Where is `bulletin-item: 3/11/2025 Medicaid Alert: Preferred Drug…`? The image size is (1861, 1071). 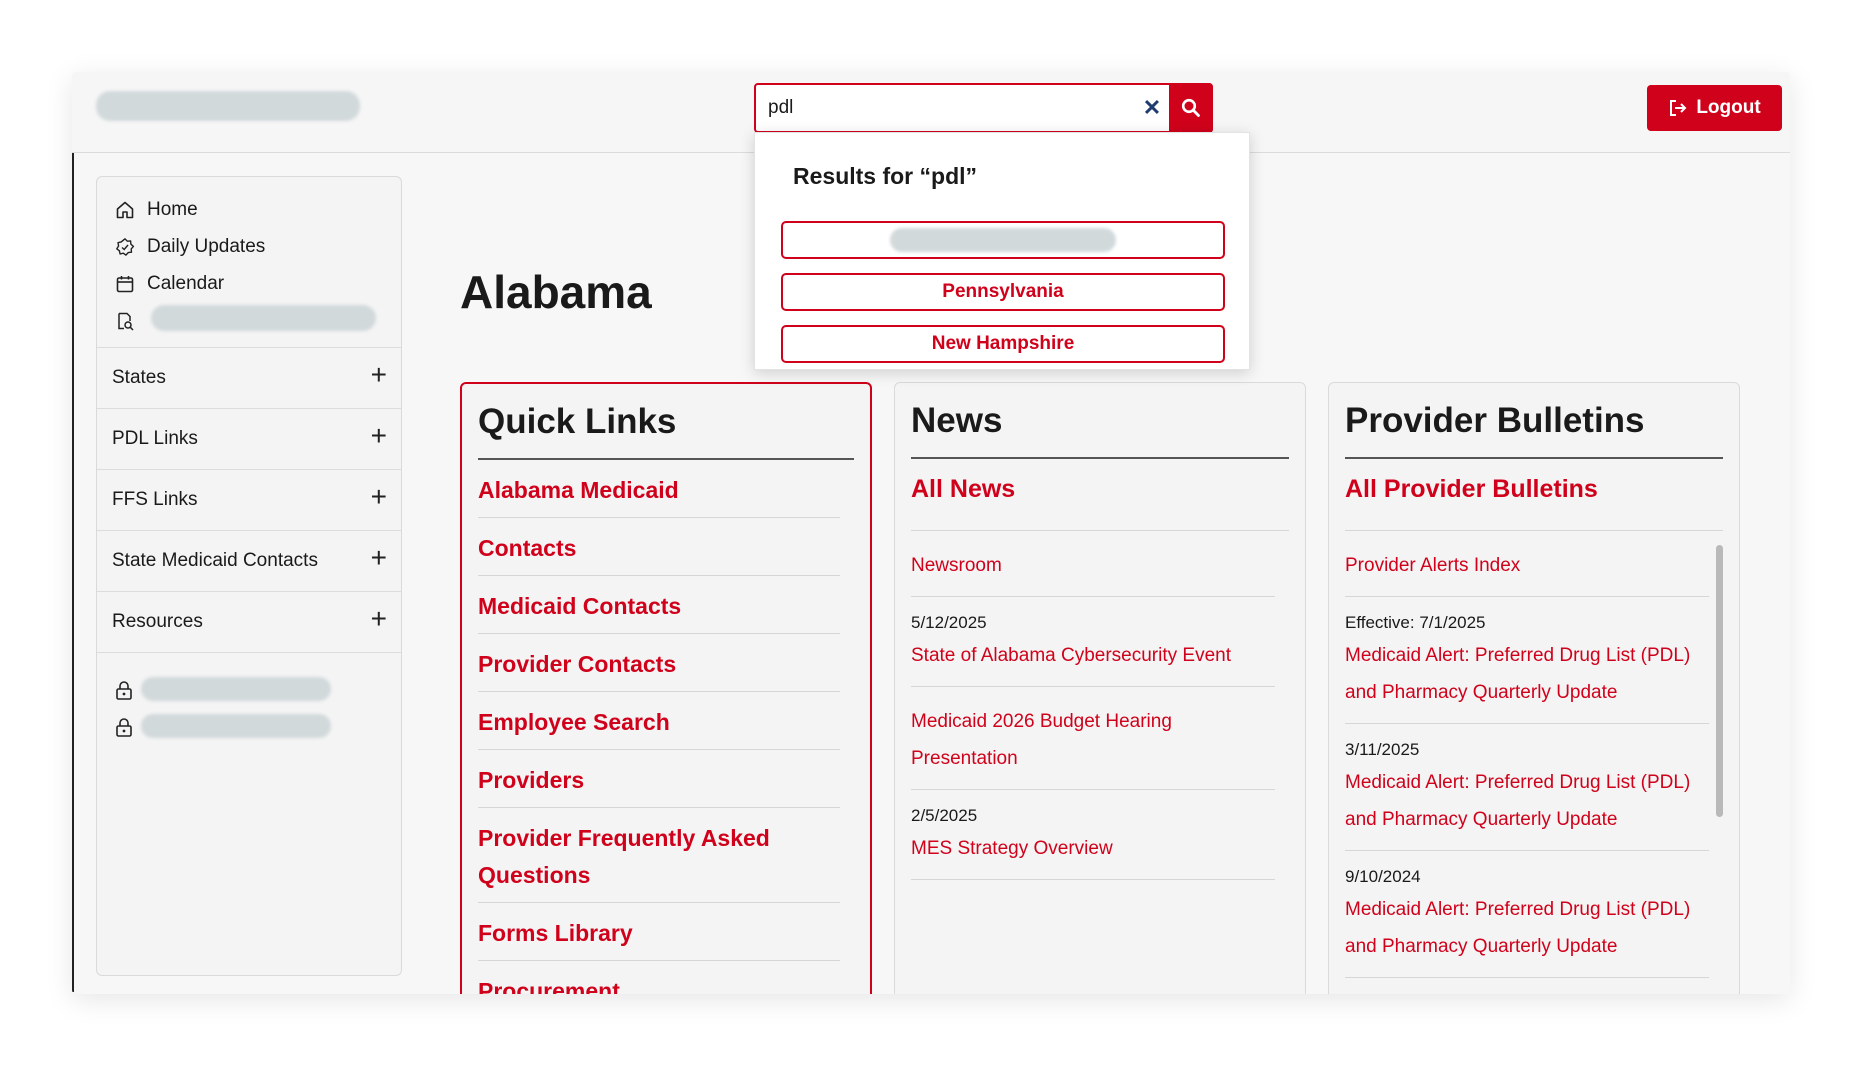 bulletin-item: 3/11/2025 Medicaid Alert: Preferred Drug… is located at coordinates (1527, 787).